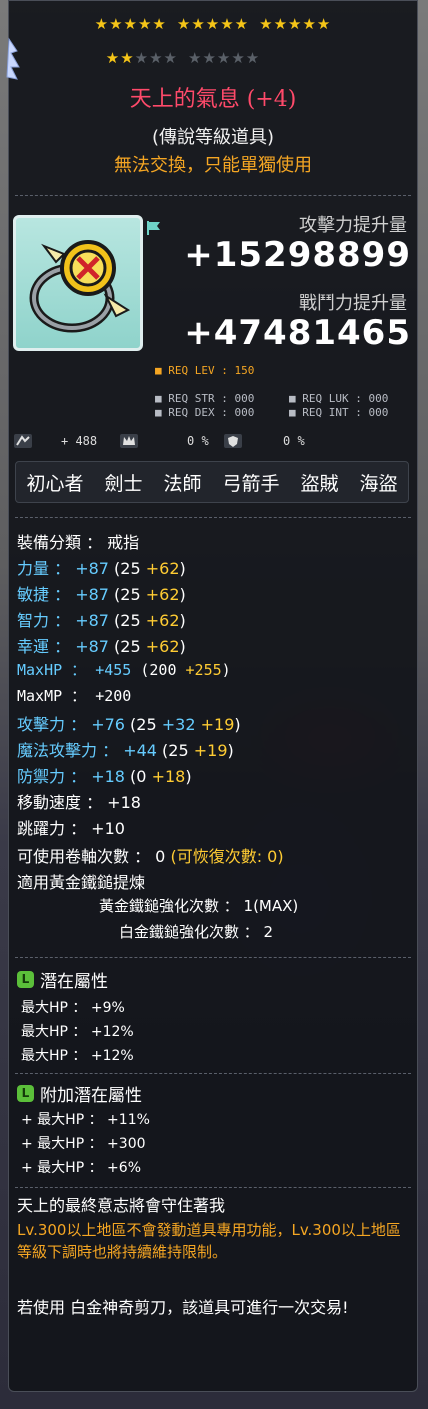 The height and width of the screenshot is (1409, 428). I want to click on scissors-note: 若使用 白金神奇剪刀，該道具可進行一次交易!, so click(183, 1307).